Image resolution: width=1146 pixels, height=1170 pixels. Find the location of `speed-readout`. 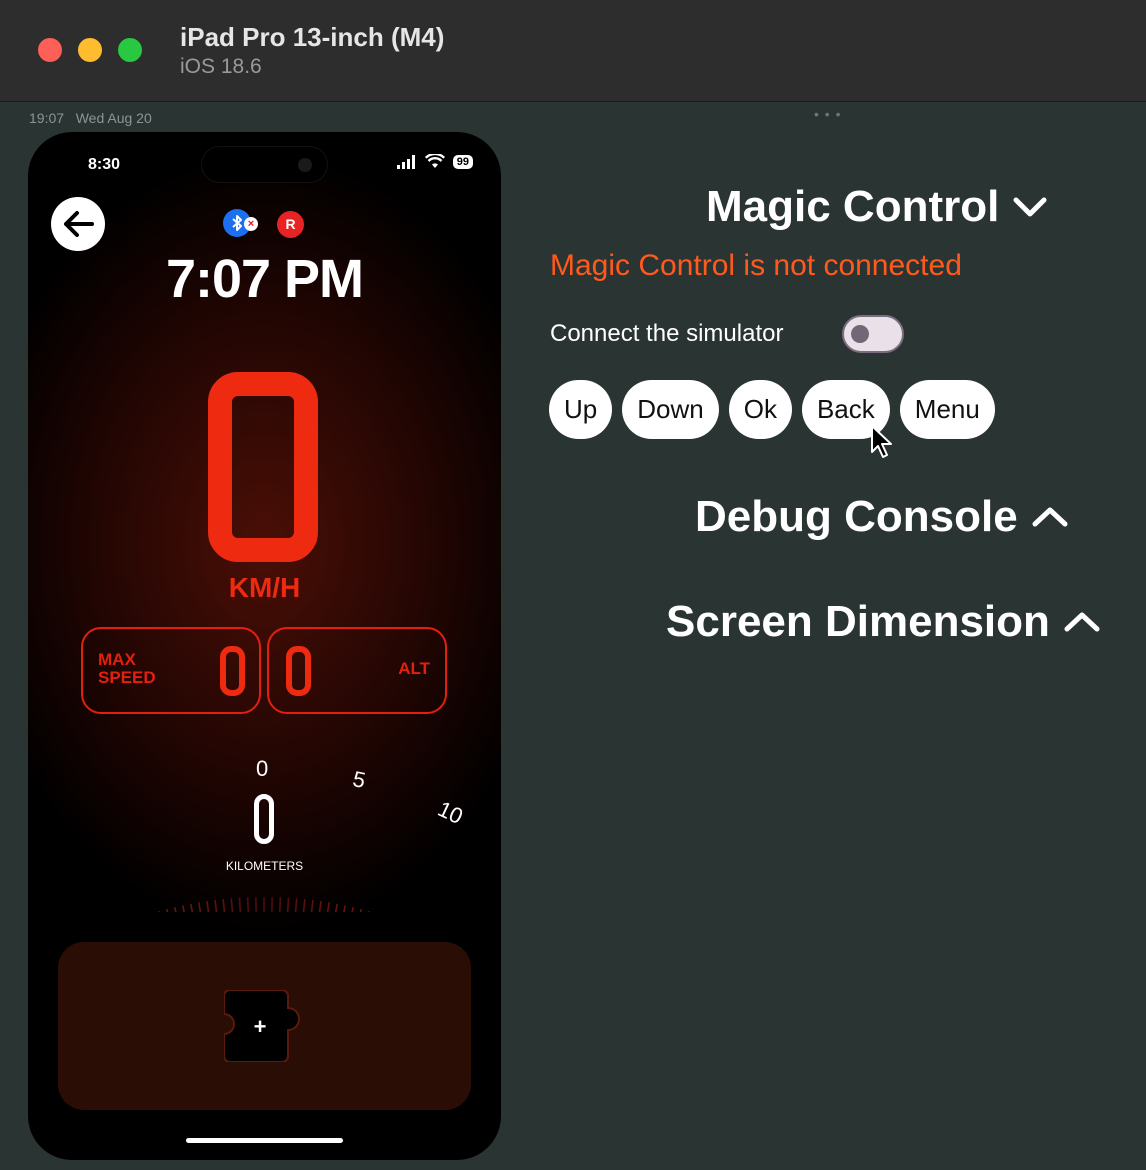

speed-readout is located at coordinates (263, 467).